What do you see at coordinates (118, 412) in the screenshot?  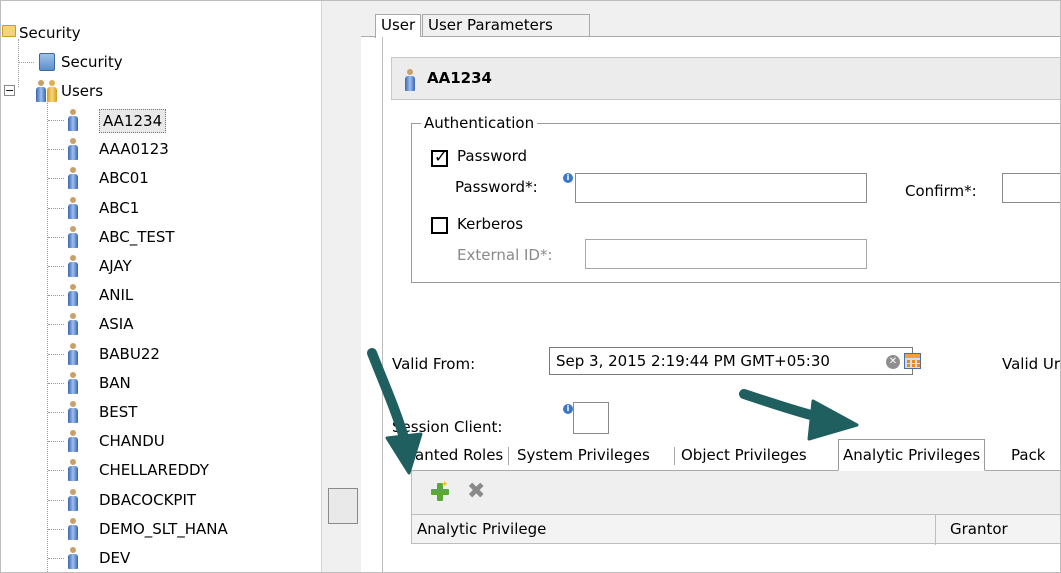 I see `tree-node-label: BEST` at bounding box center [118, 412].